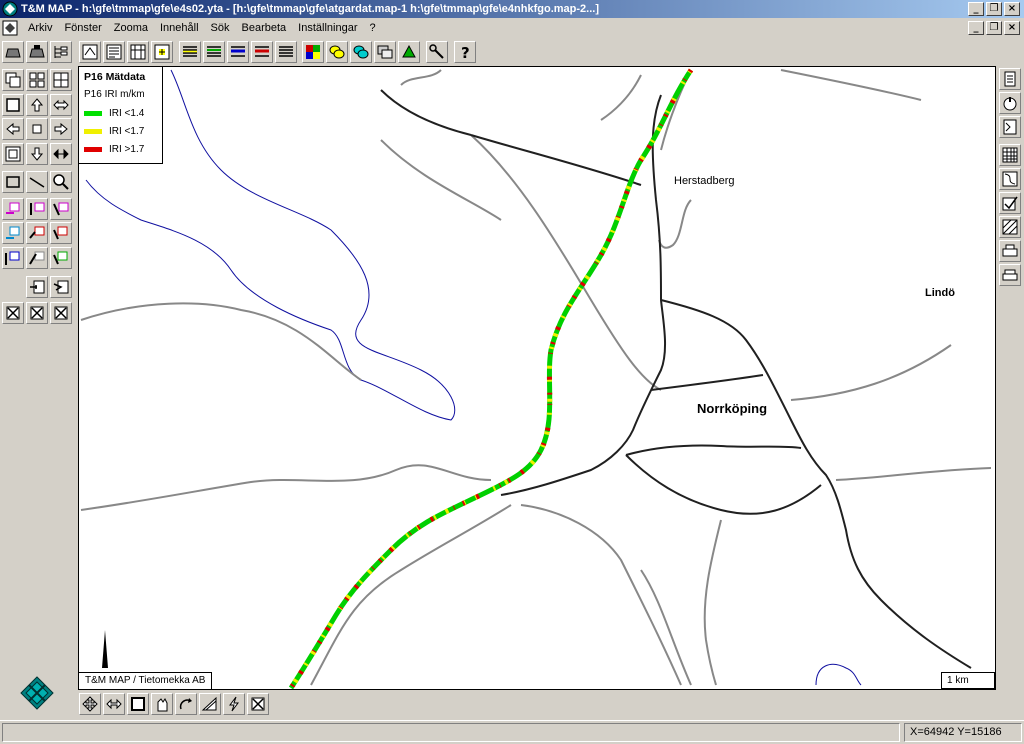 The height and width of the screenshot is (744, 1024). What do you see at coordinates (13, 182) in the screenshot?
I see `select-box-button` at bounding box center [13, 182].